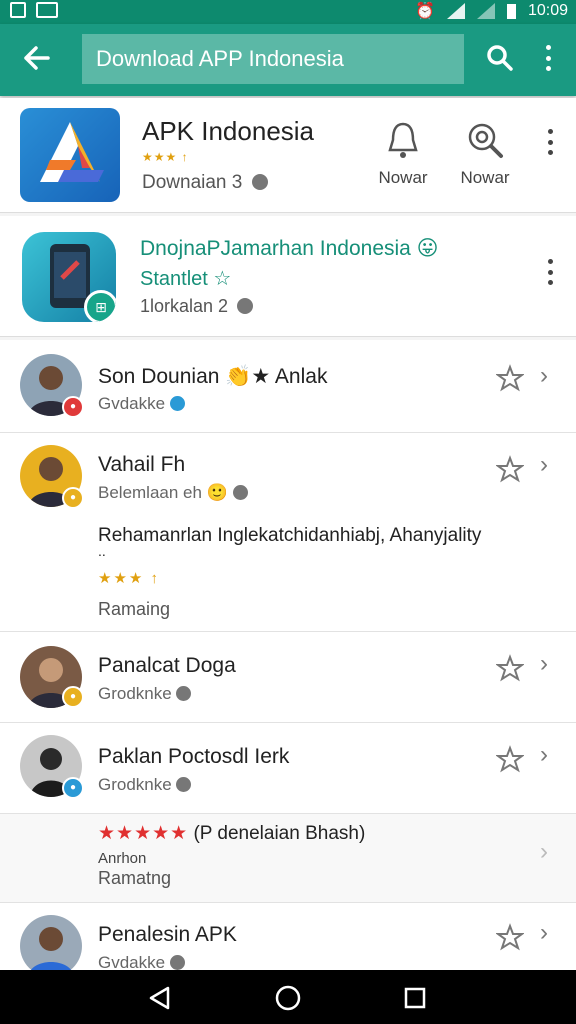 This screenshot has width=576, height=1024. I want to click on review-summary-line: ★★★★★ (P denelaian Bhash), so click(231, 833).